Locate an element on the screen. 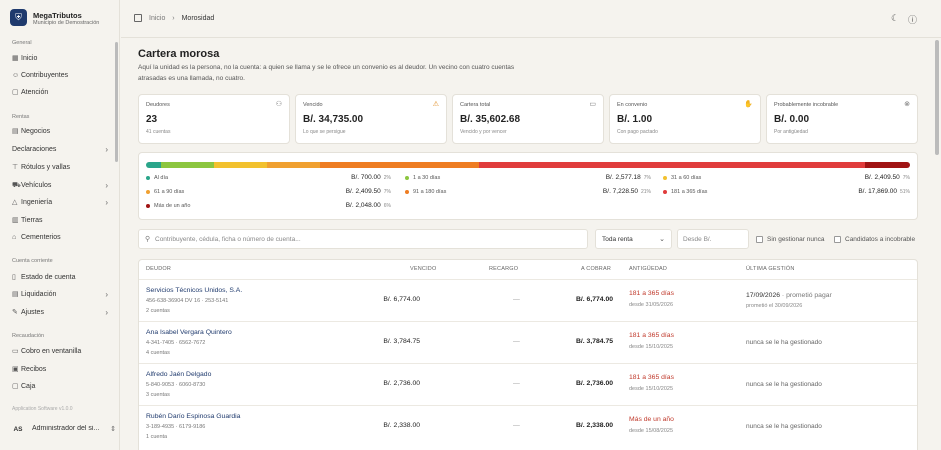 The image size is (941, 450). renta-select-value: Toda renta is located at coordinates (617, 239).